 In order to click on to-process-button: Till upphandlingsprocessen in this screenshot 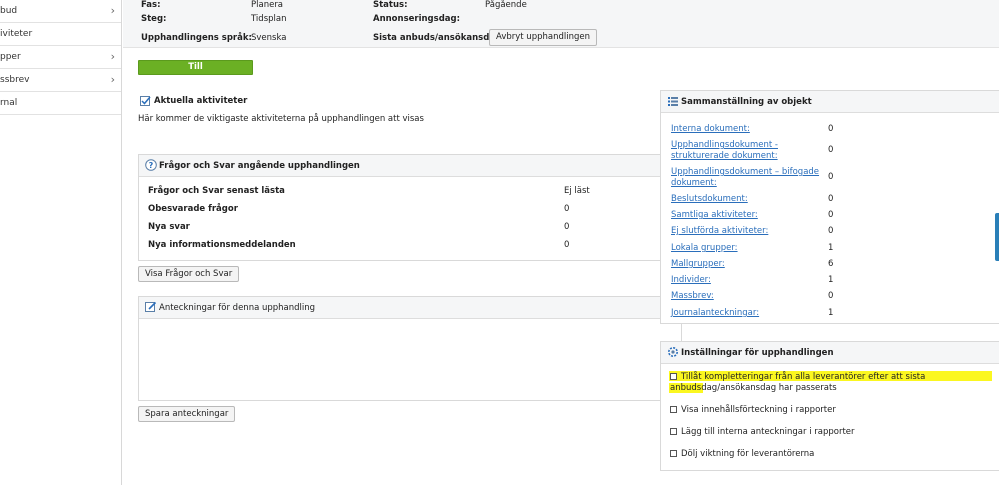, I will do `click(195, 72)`.